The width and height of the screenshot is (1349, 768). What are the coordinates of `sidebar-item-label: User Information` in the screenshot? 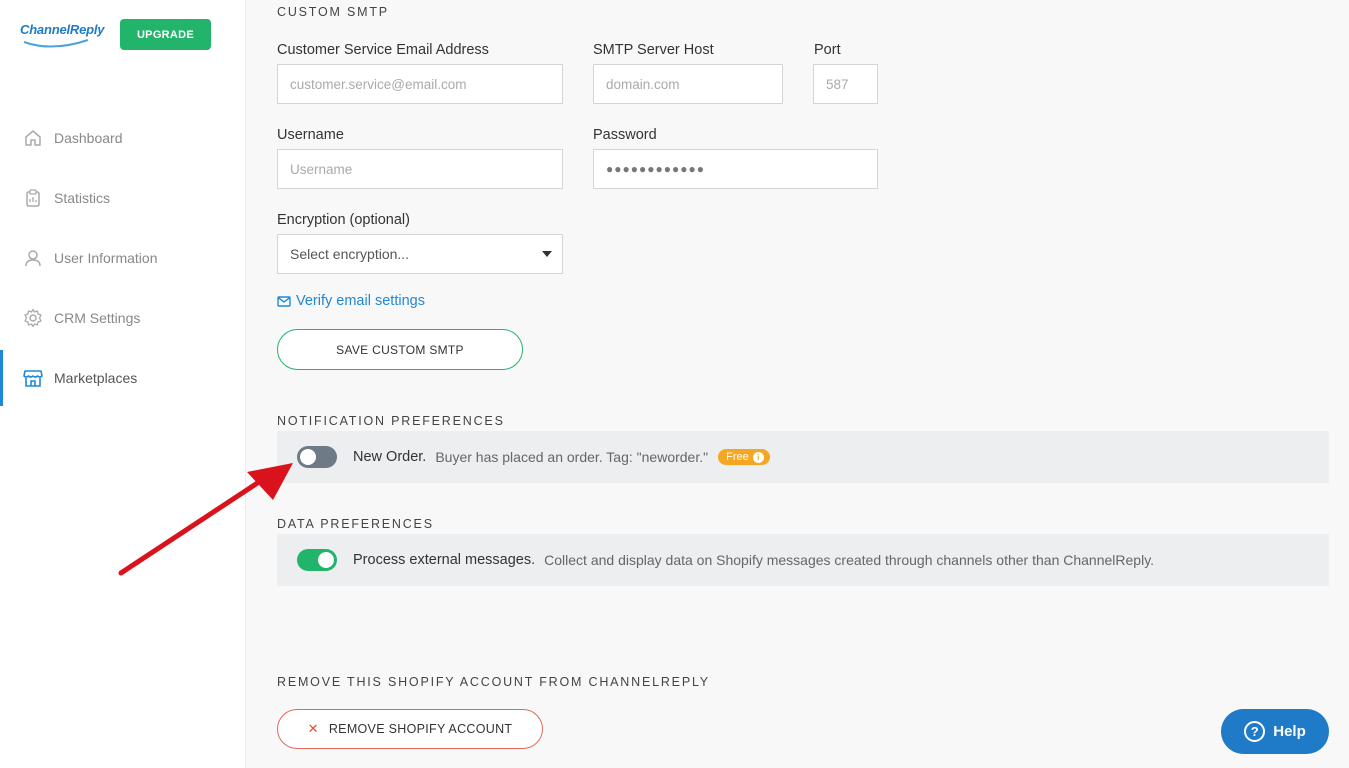 It's located at (106, 258).